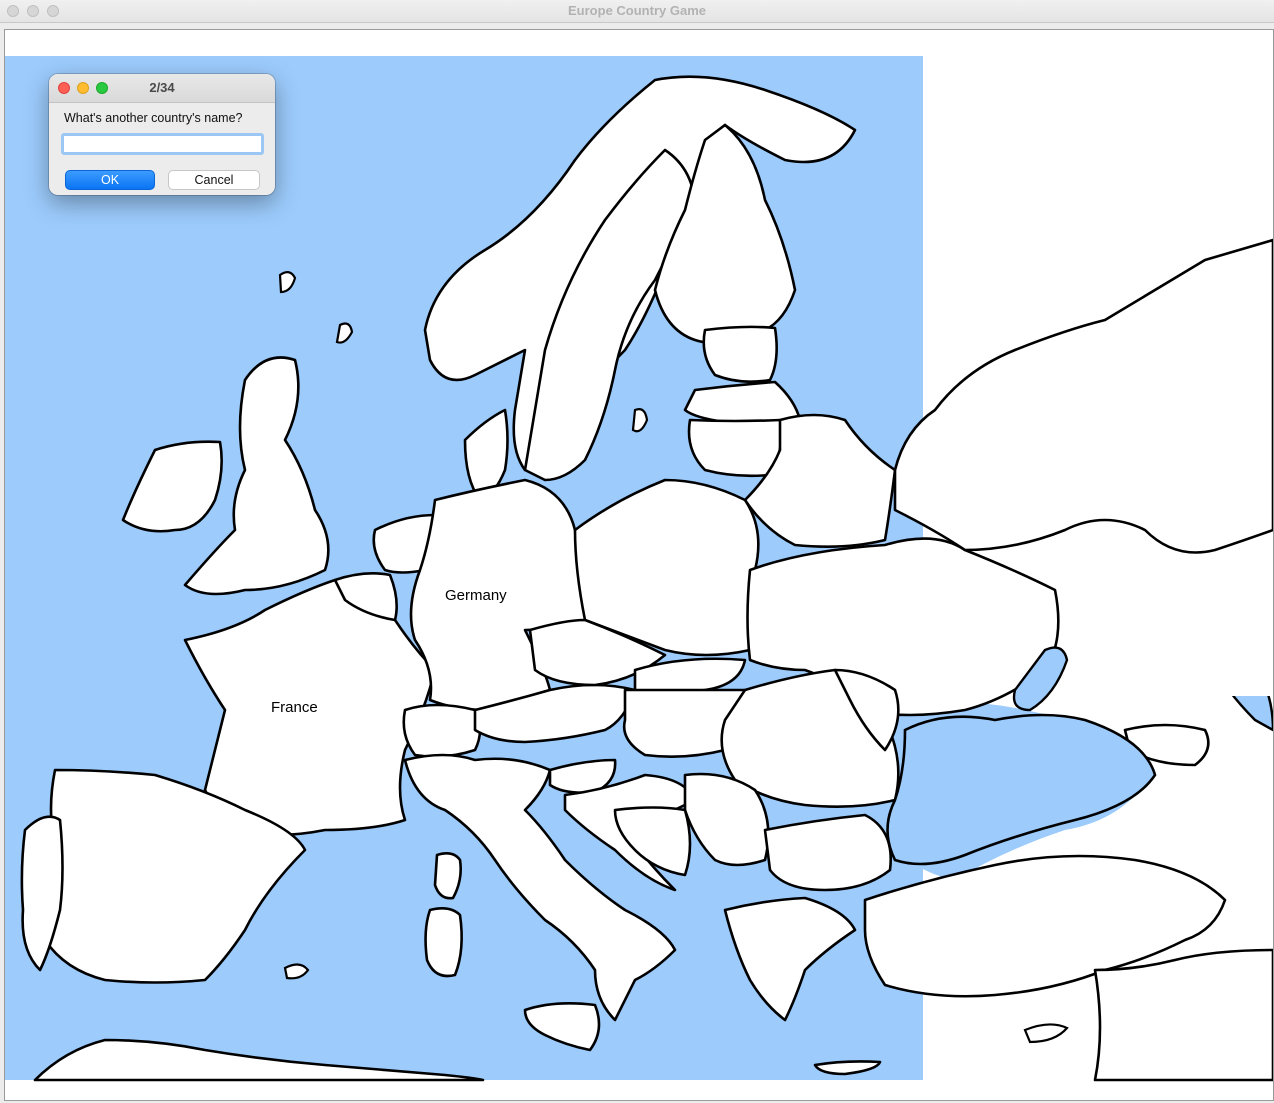 The image size is (1274, 1103). I want to click on country-middle-east, so click(1183, 1015).